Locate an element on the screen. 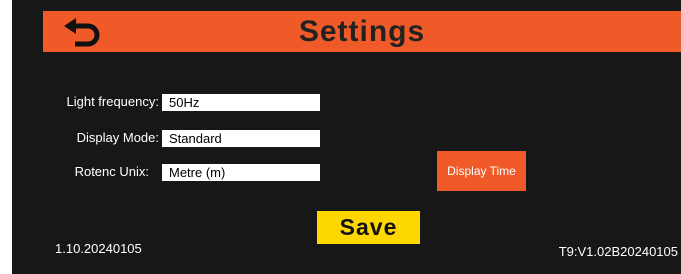 This screenshot has width=681, height=274. display-mode-label: Display Mode: is located at coordinates (117, 137).